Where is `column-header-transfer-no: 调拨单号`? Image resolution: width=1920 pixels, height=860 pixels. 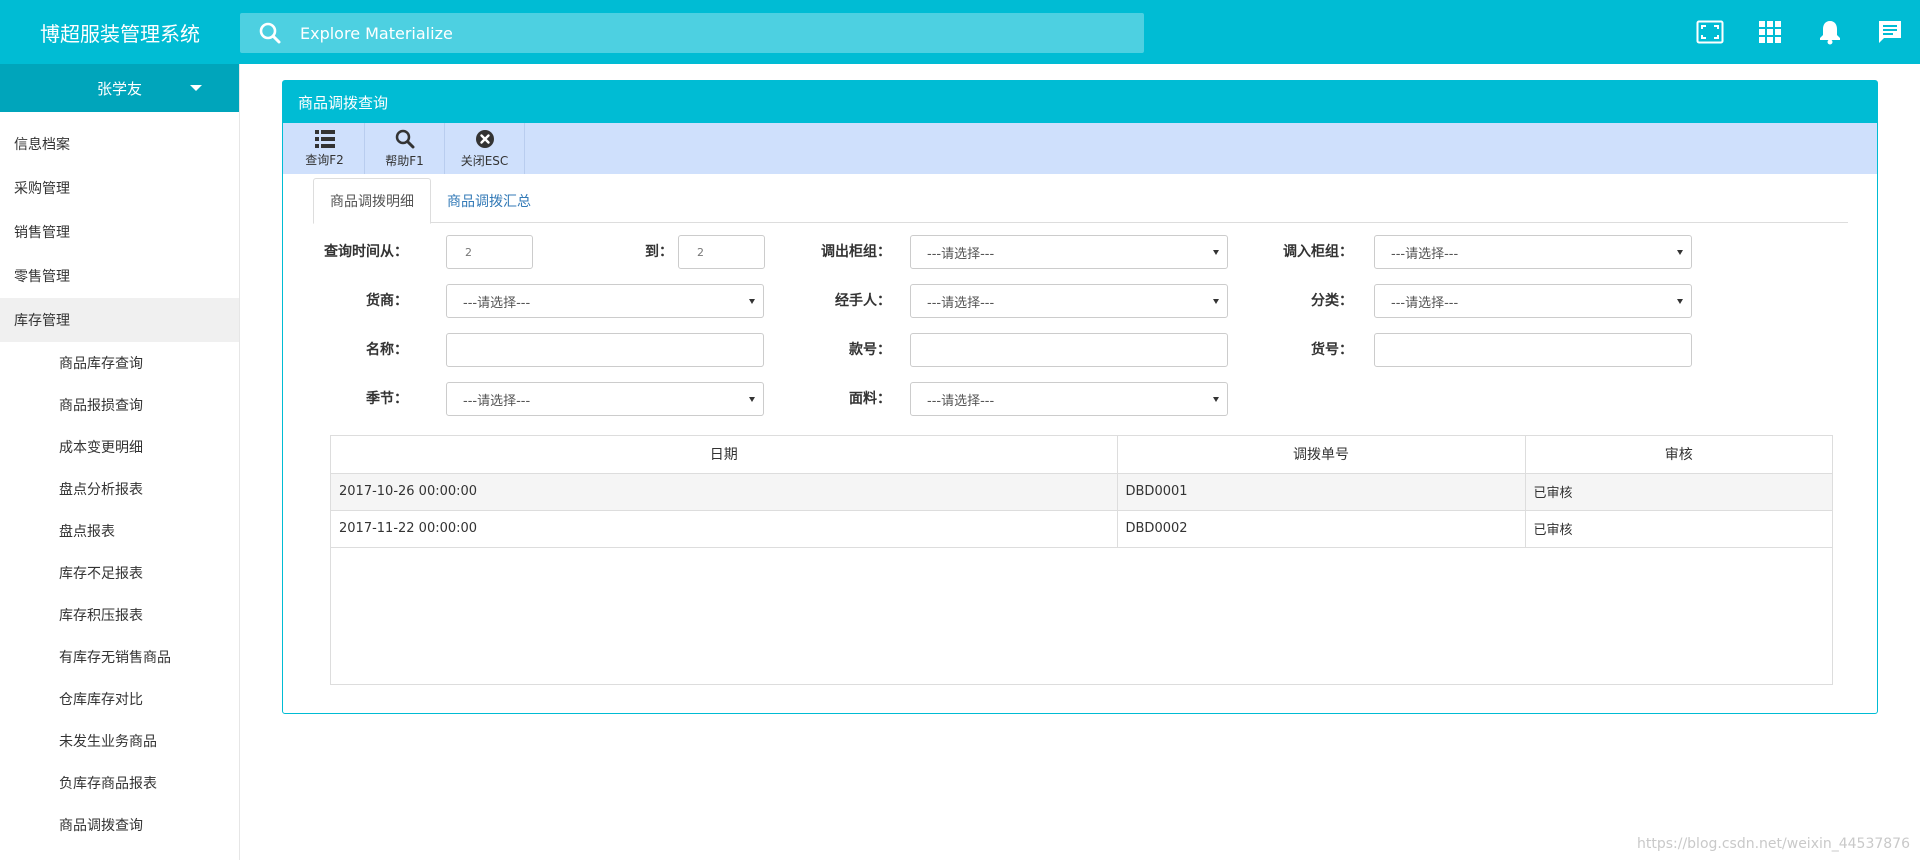 column-header-transfer-no: 调拨单号 is located at coordinates (1321, 455).